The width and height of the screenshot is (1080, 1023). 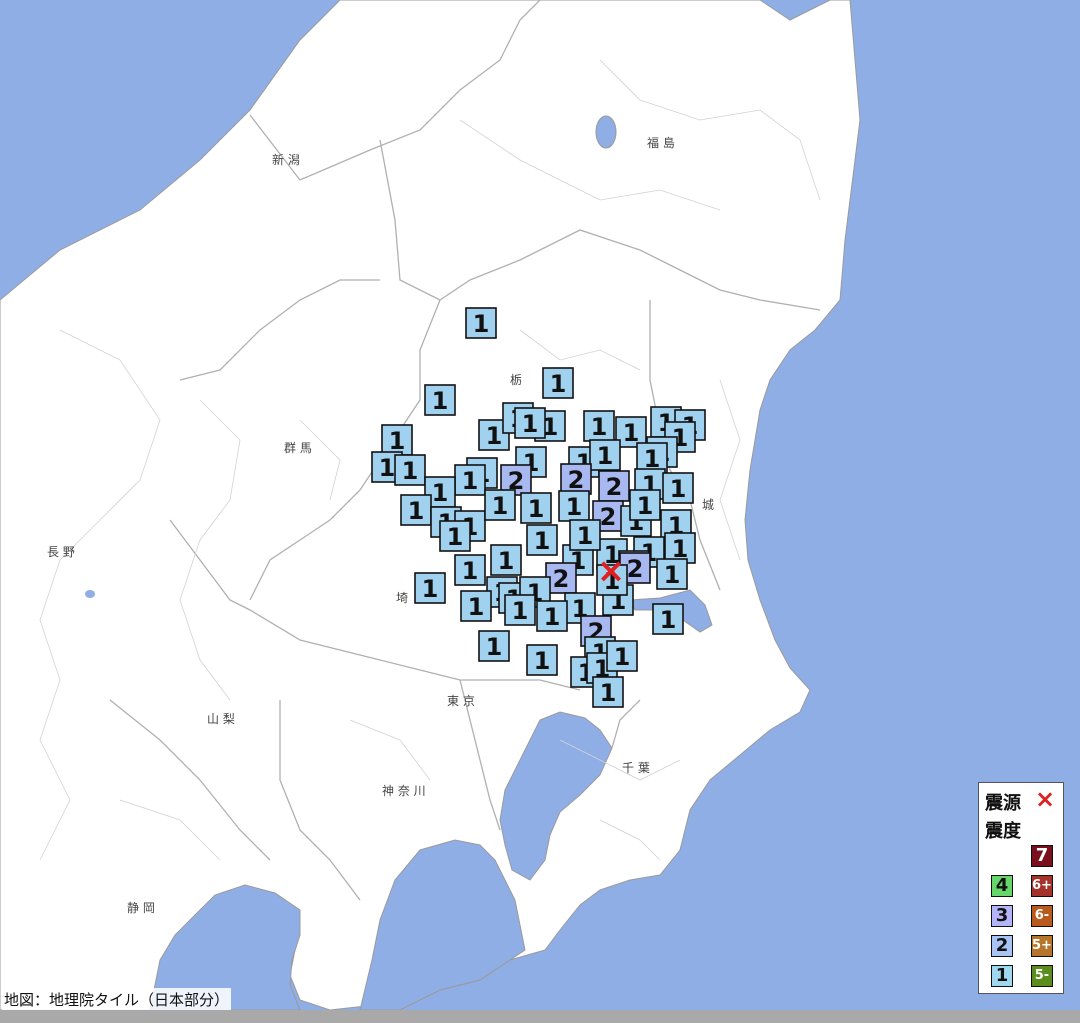 I want to click on pref-label-ibaraki: 城, so click(x=708, y=505).